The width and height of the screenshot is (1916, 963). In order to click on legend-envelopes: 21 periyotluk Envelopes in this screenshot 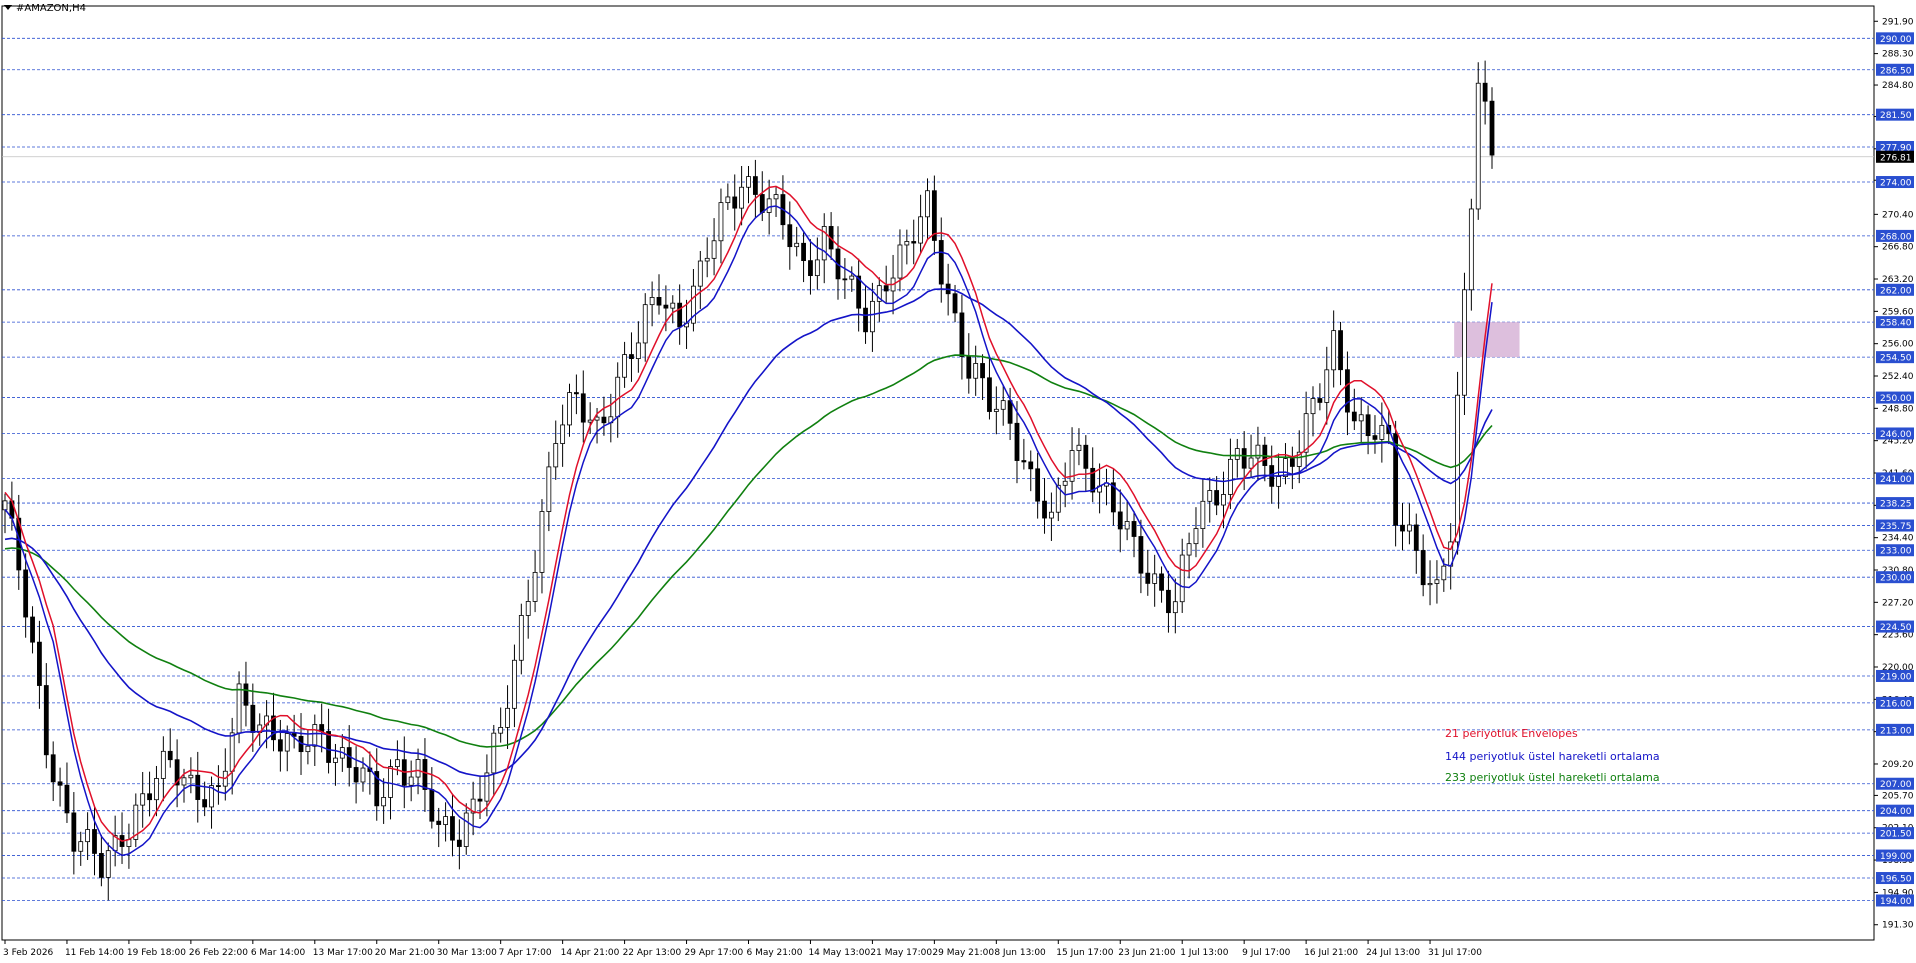, I will do `click(1511, 733)`.